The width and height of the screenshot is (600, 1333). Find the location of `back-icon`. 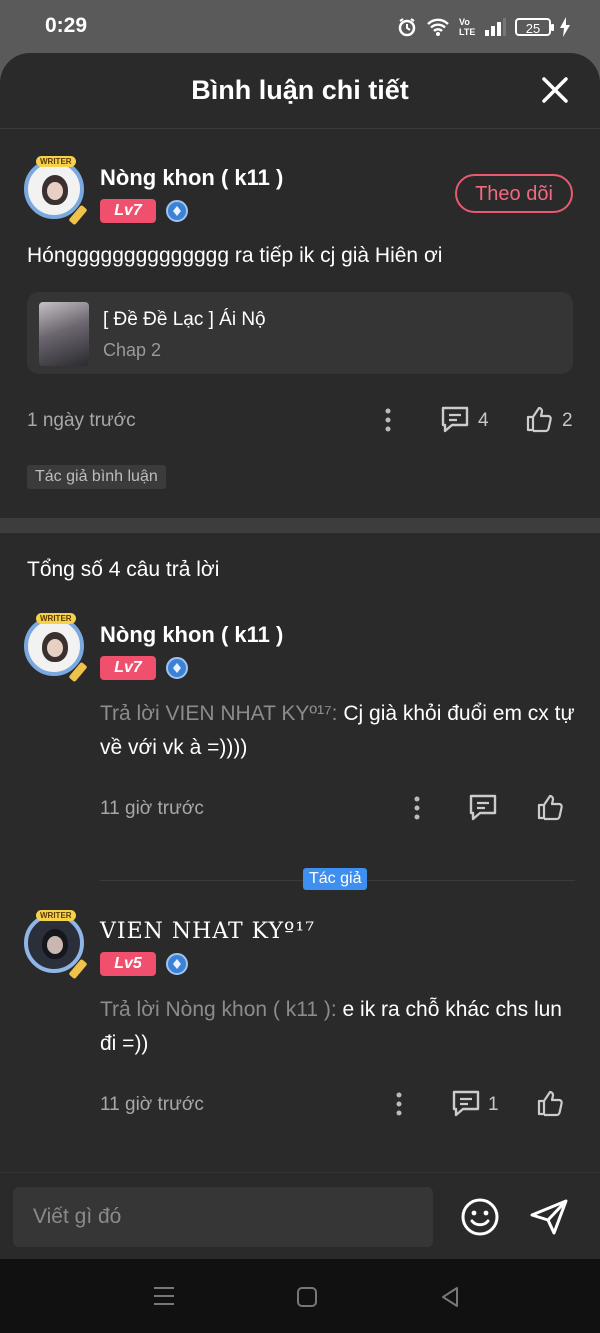

back-icon is located at coordinates (450, 1297).